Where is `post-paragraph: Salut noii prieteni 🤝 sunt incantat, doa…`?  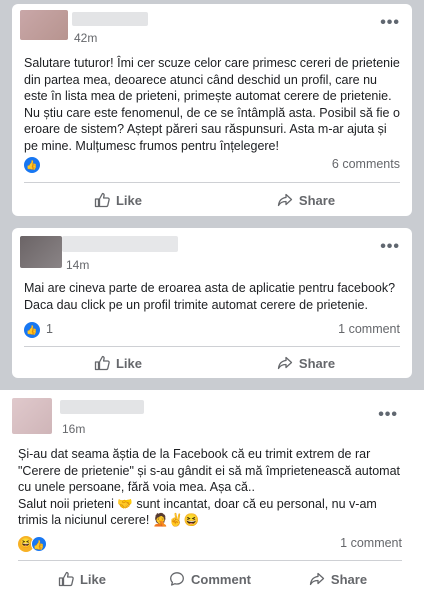 post-paragraph: Salut noii prieteni 🤝 sunt incantat, doa… is located at coordinates (197, 512).